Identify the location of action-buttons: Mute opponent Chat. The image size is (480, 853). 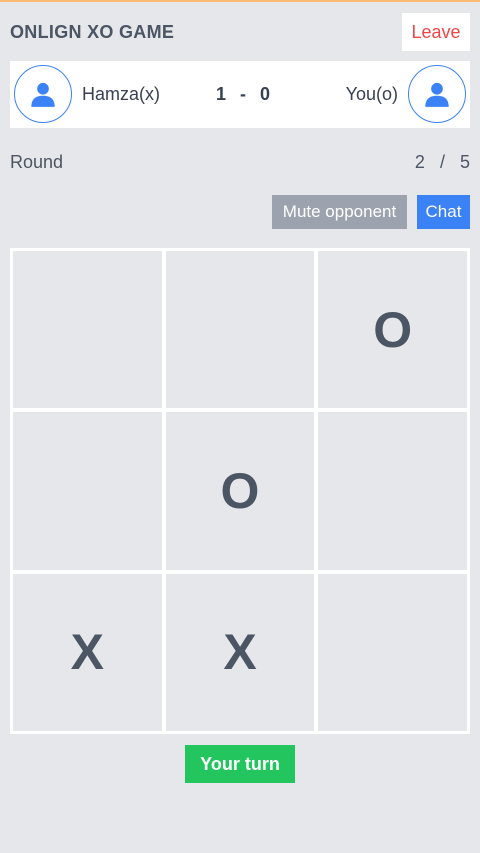
(371, 212).